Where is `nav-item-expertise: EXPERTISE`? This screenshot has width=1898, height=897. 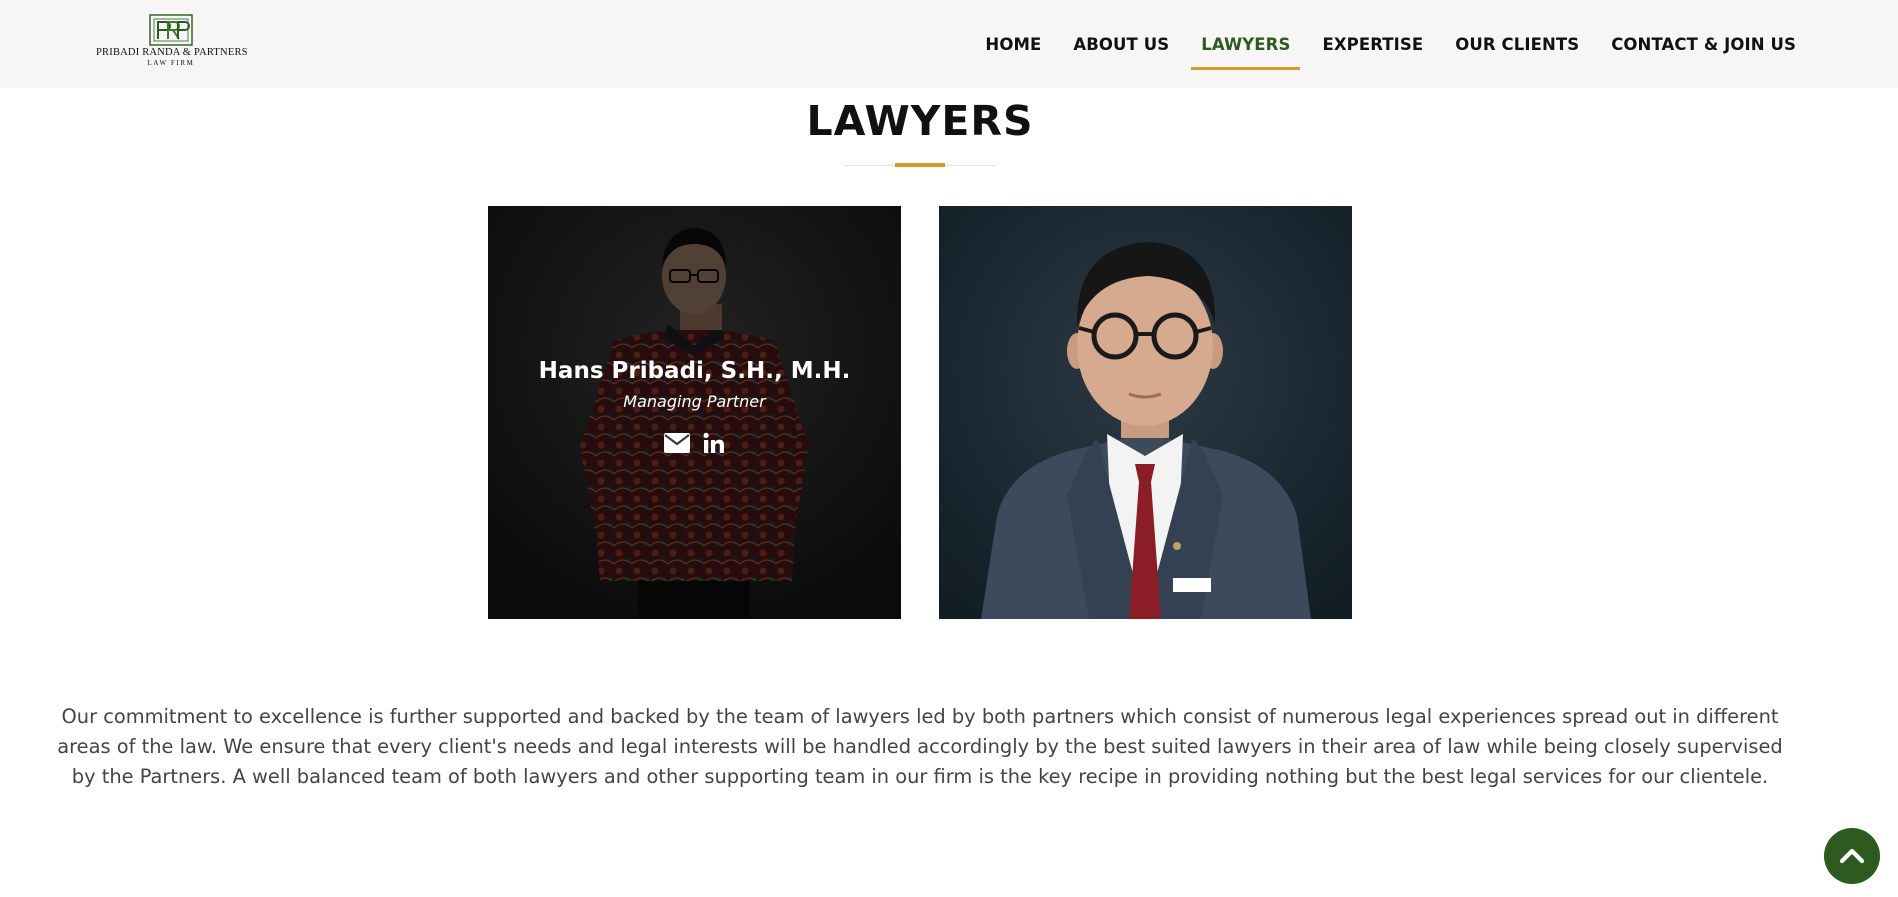 nav-item-expertise: EXPERTISE is located at coordinates (1372, 44).